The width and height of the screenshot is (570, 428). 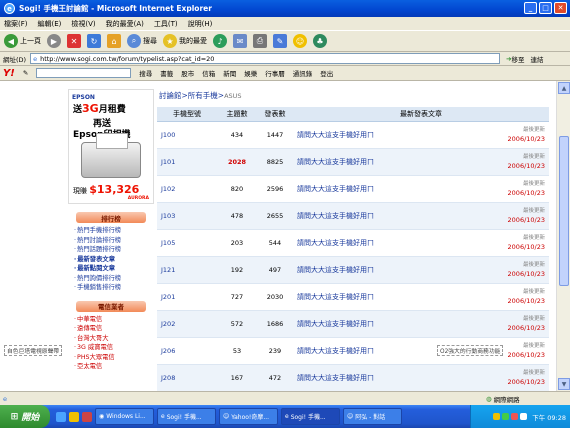 What do you see at coordinates (170, 95) in the screenshot?
I see `breadcrumb-root: 討論館` at bounding box center [170, 95].